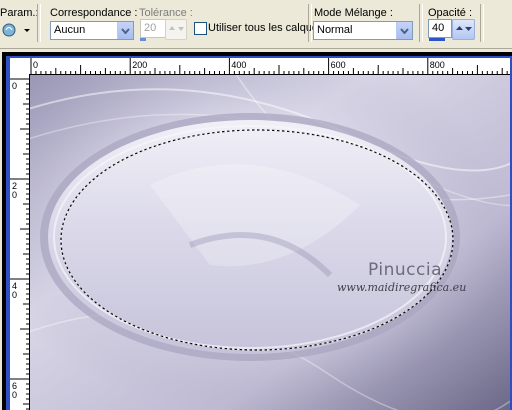  What do you see at coordinates (150, 28) in the screenshot?
I see `tolerance-value: 20` at bounding box center [150, 28].